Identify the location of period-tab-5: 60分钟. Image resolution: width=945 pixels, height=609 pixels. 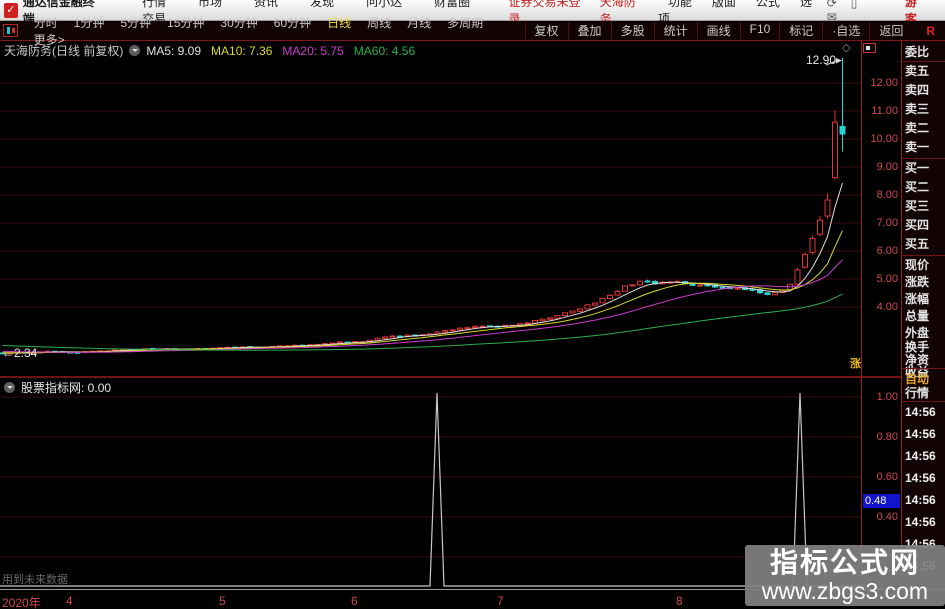
(292, 23).